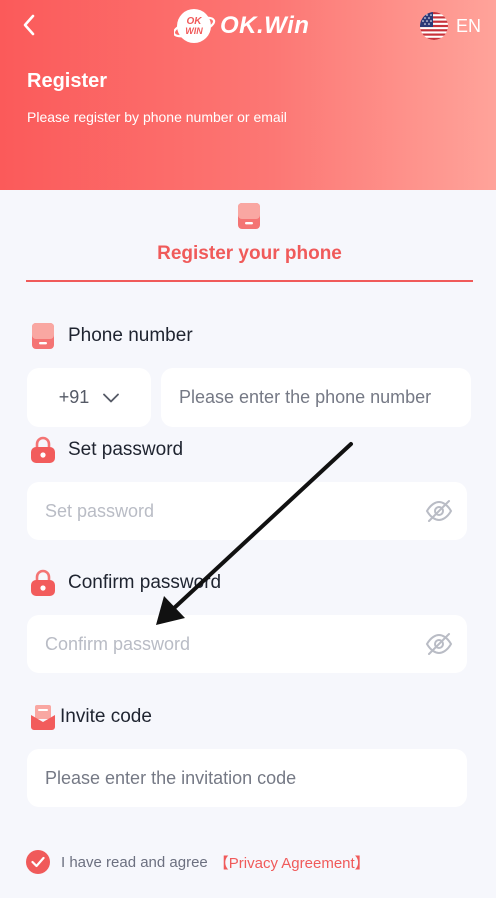 The image size is (496, 898). I want to click on page-title: Register, so click(67, 81).